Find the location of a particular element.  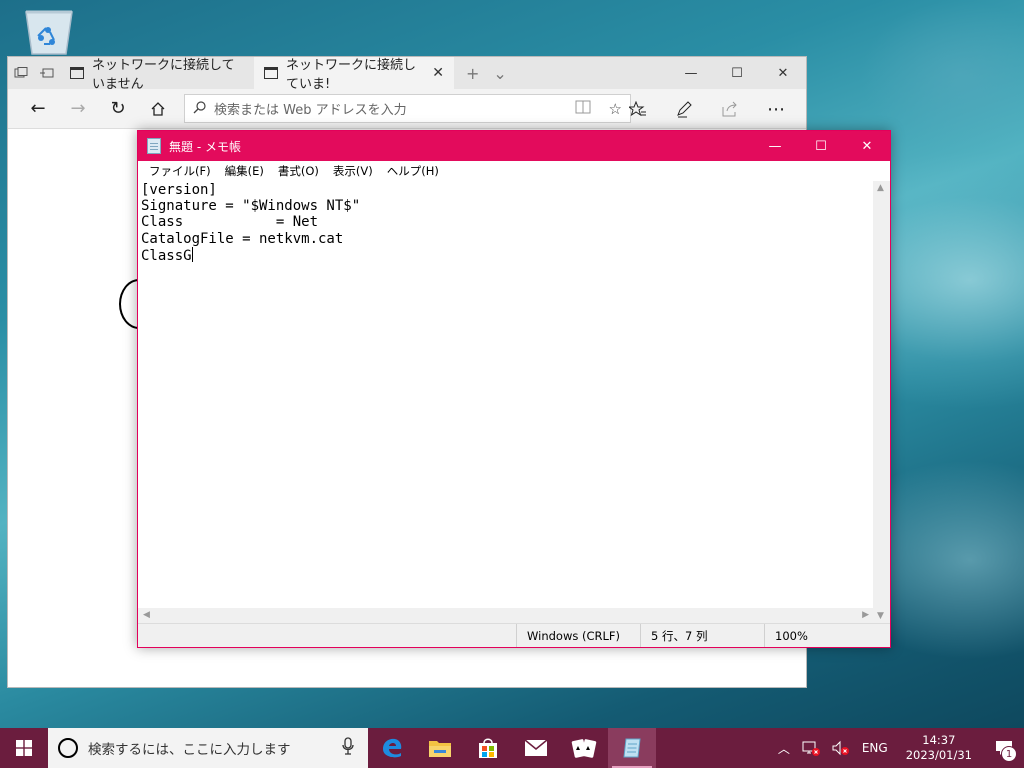

status-encoding: Windows (CRLF) is located at coordinates (578, 635).